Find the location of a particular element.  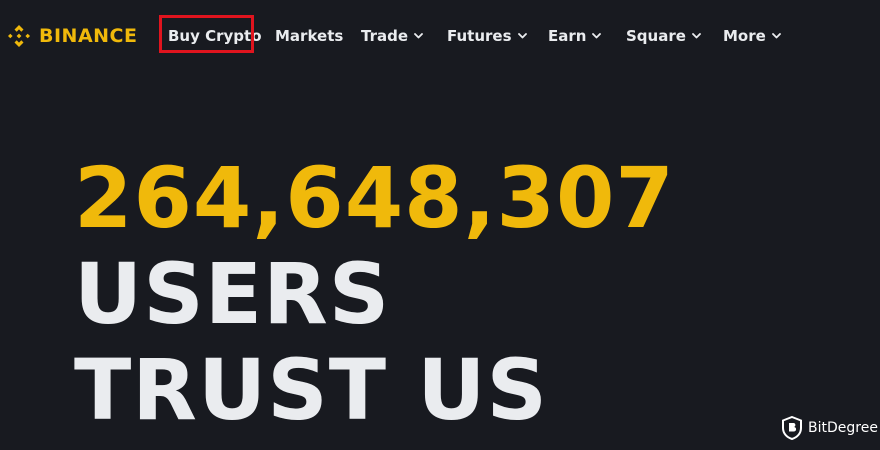

nav-item-square: Square is located at coordinates (663, 36).